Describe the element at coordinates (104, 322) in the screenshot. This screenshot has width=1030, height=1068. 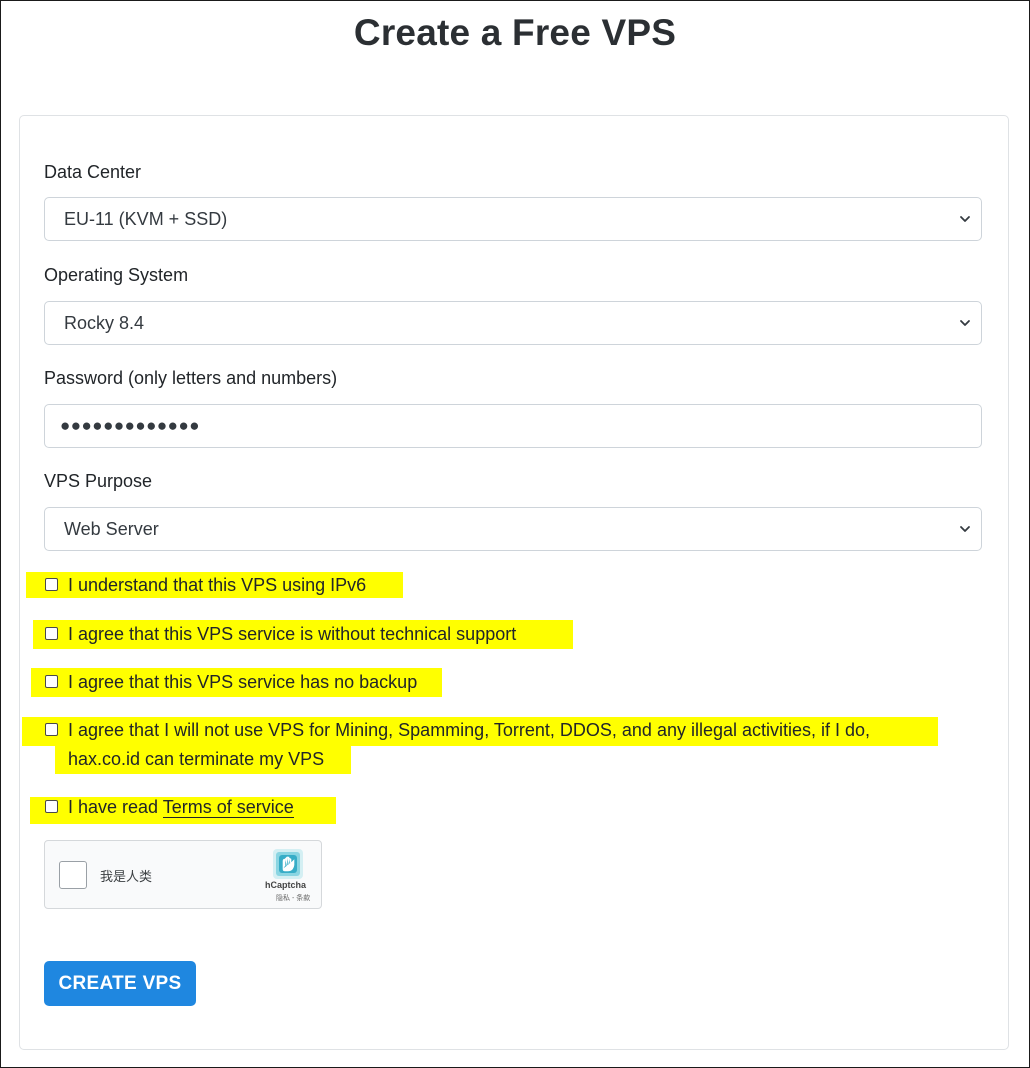
I see `operating-system-selected-value: Rocky 8.4` at that location.